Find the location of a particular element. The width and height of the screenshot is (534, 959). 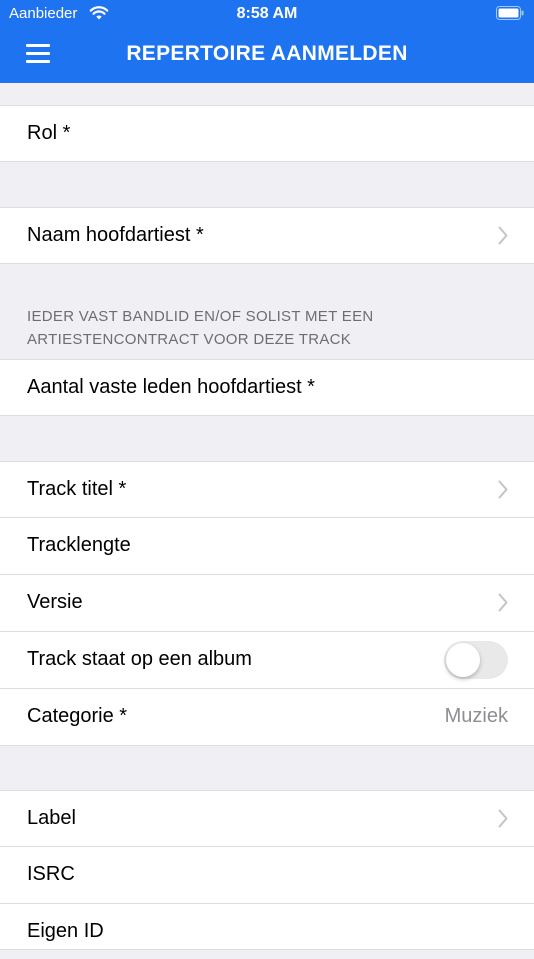

track-titel-row: Track titel * is located at coordinates (267, 489).